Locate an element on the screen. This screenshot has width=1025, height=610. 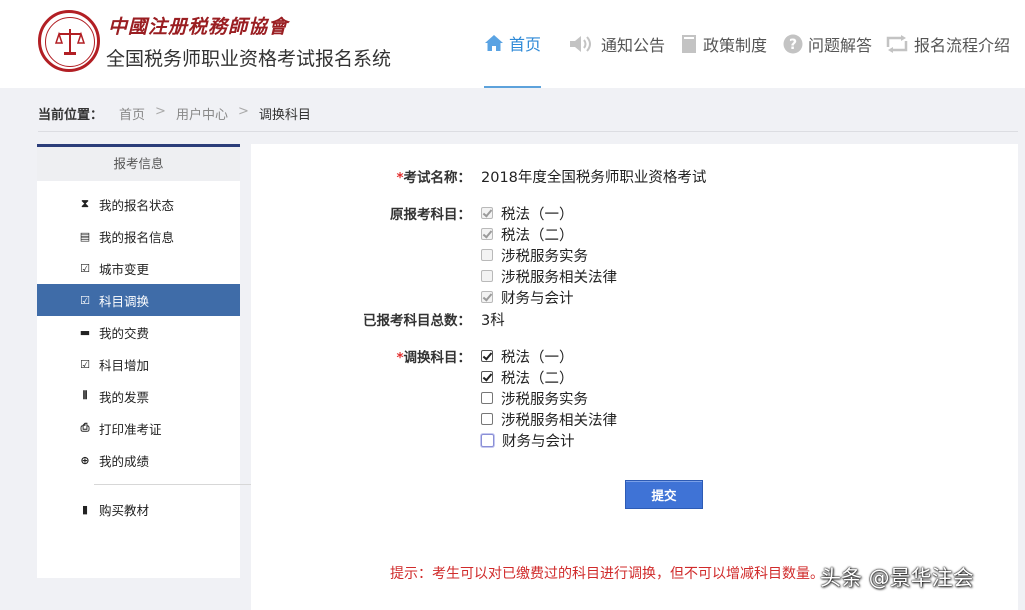
flow-icon is located at coordinates (897, 44).